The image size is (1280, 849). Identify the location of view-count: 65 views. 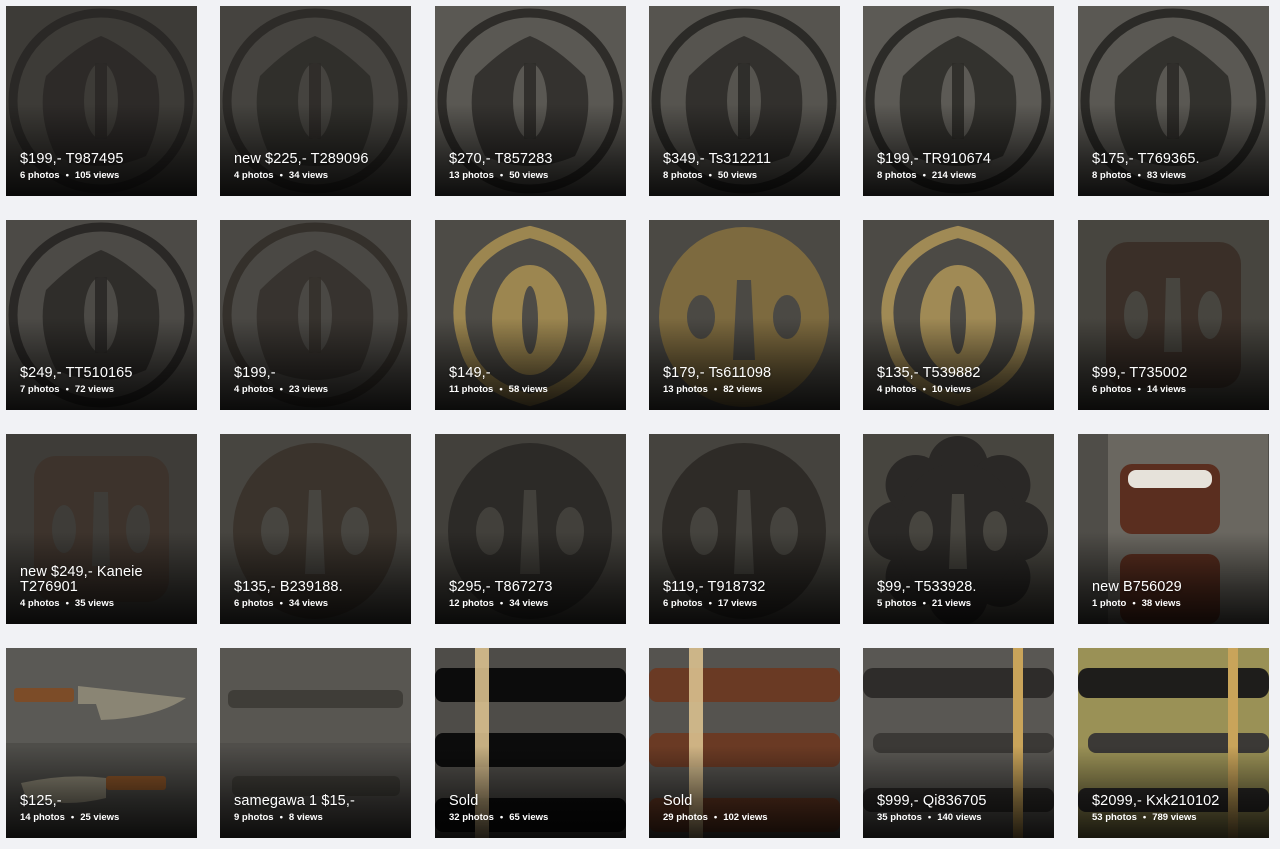
(529, 817).